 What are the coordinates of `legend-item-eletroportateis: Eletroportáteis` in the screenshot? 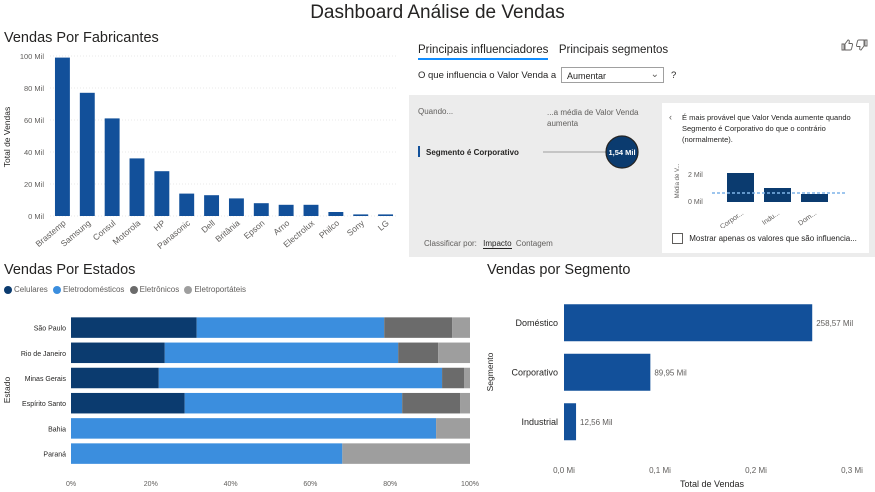 It's located at (215, 289).